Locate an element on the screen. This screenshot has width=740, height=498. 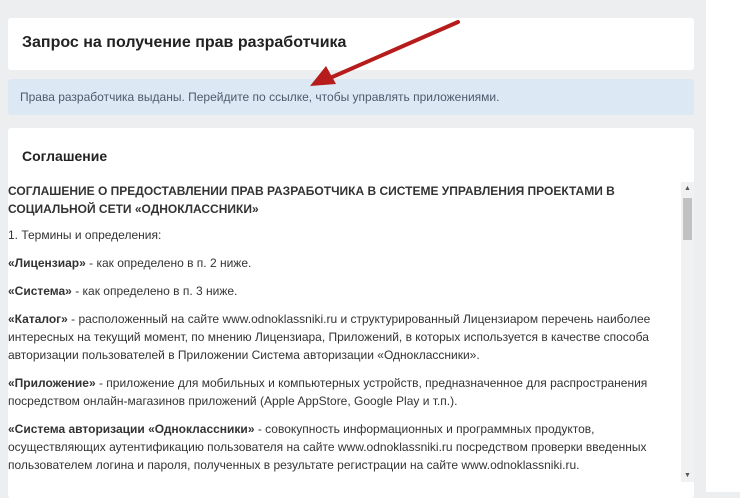
request-card: Запрос на получение прав разработчика is located at coordinates (351, 44).